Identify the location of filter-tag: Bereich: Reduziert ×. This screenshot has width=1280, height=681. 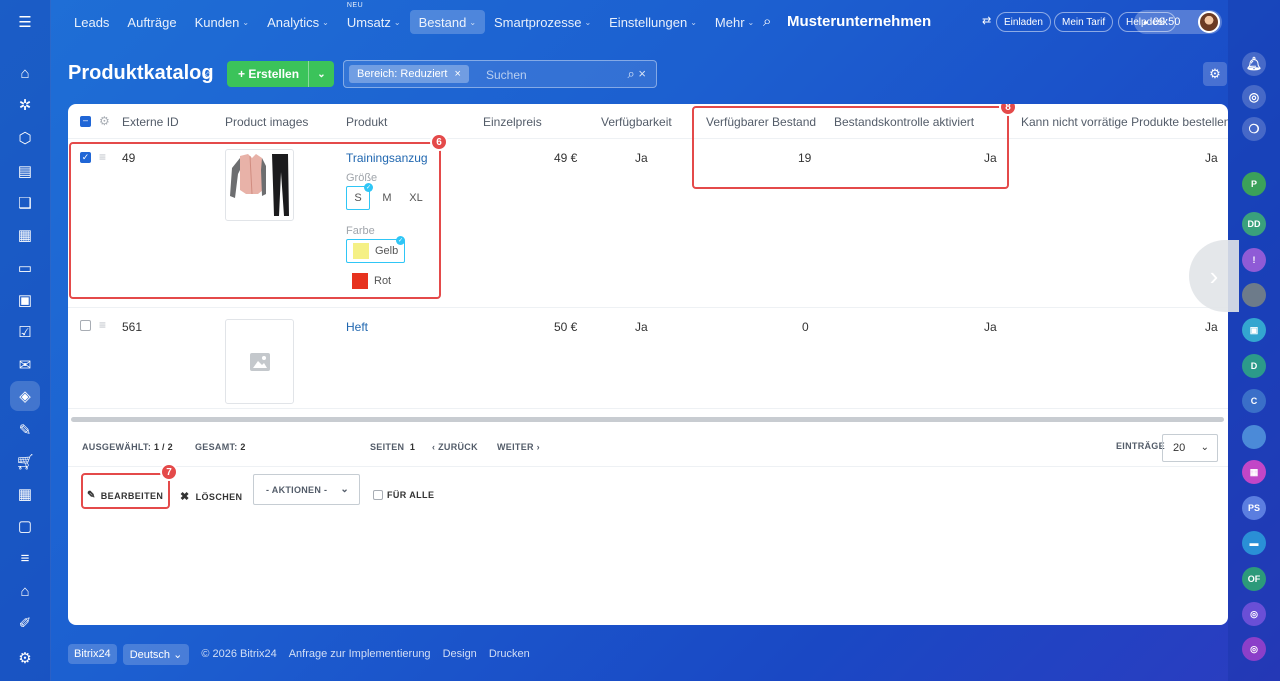
(409, 74).